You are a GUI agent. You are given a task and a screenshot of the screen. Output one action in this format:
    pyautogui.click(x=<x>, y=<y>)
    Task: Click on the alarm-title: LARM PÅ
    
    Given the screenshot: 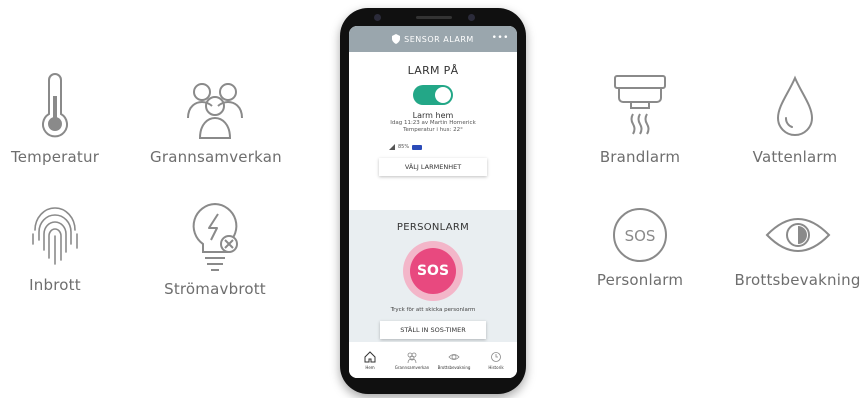 What is the action you would take?
    pyautogui.click(x=433, y=70)
    